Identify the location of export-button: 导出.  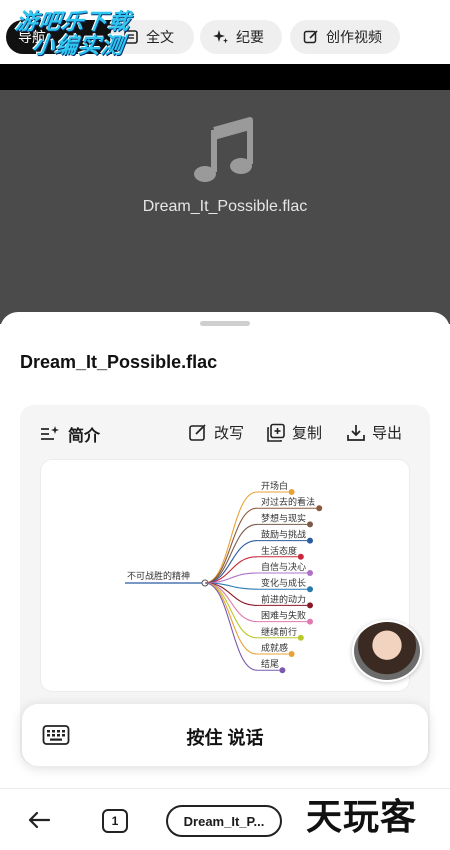
(374, 432).